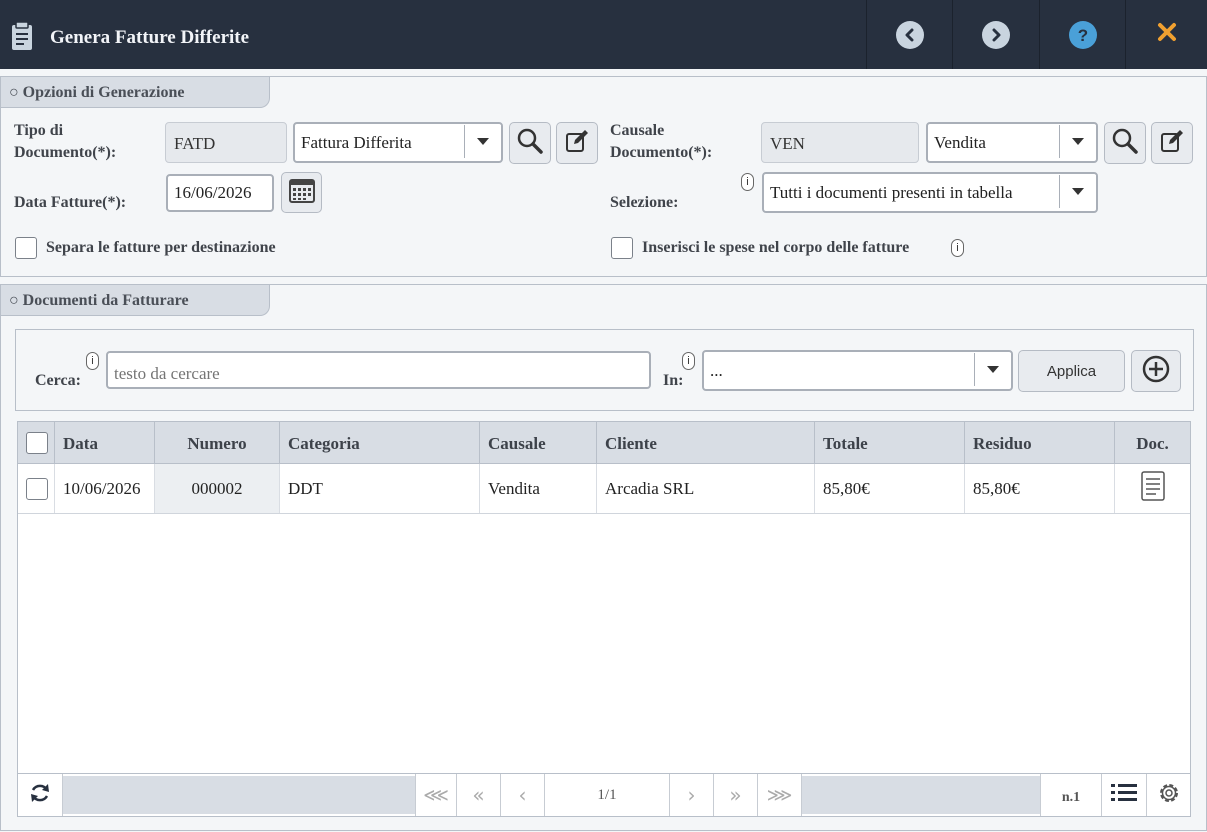 The width and height of the screenshot is (1207, 832). I want to click on tipo-documento-code: FATD, so click(226, 142).